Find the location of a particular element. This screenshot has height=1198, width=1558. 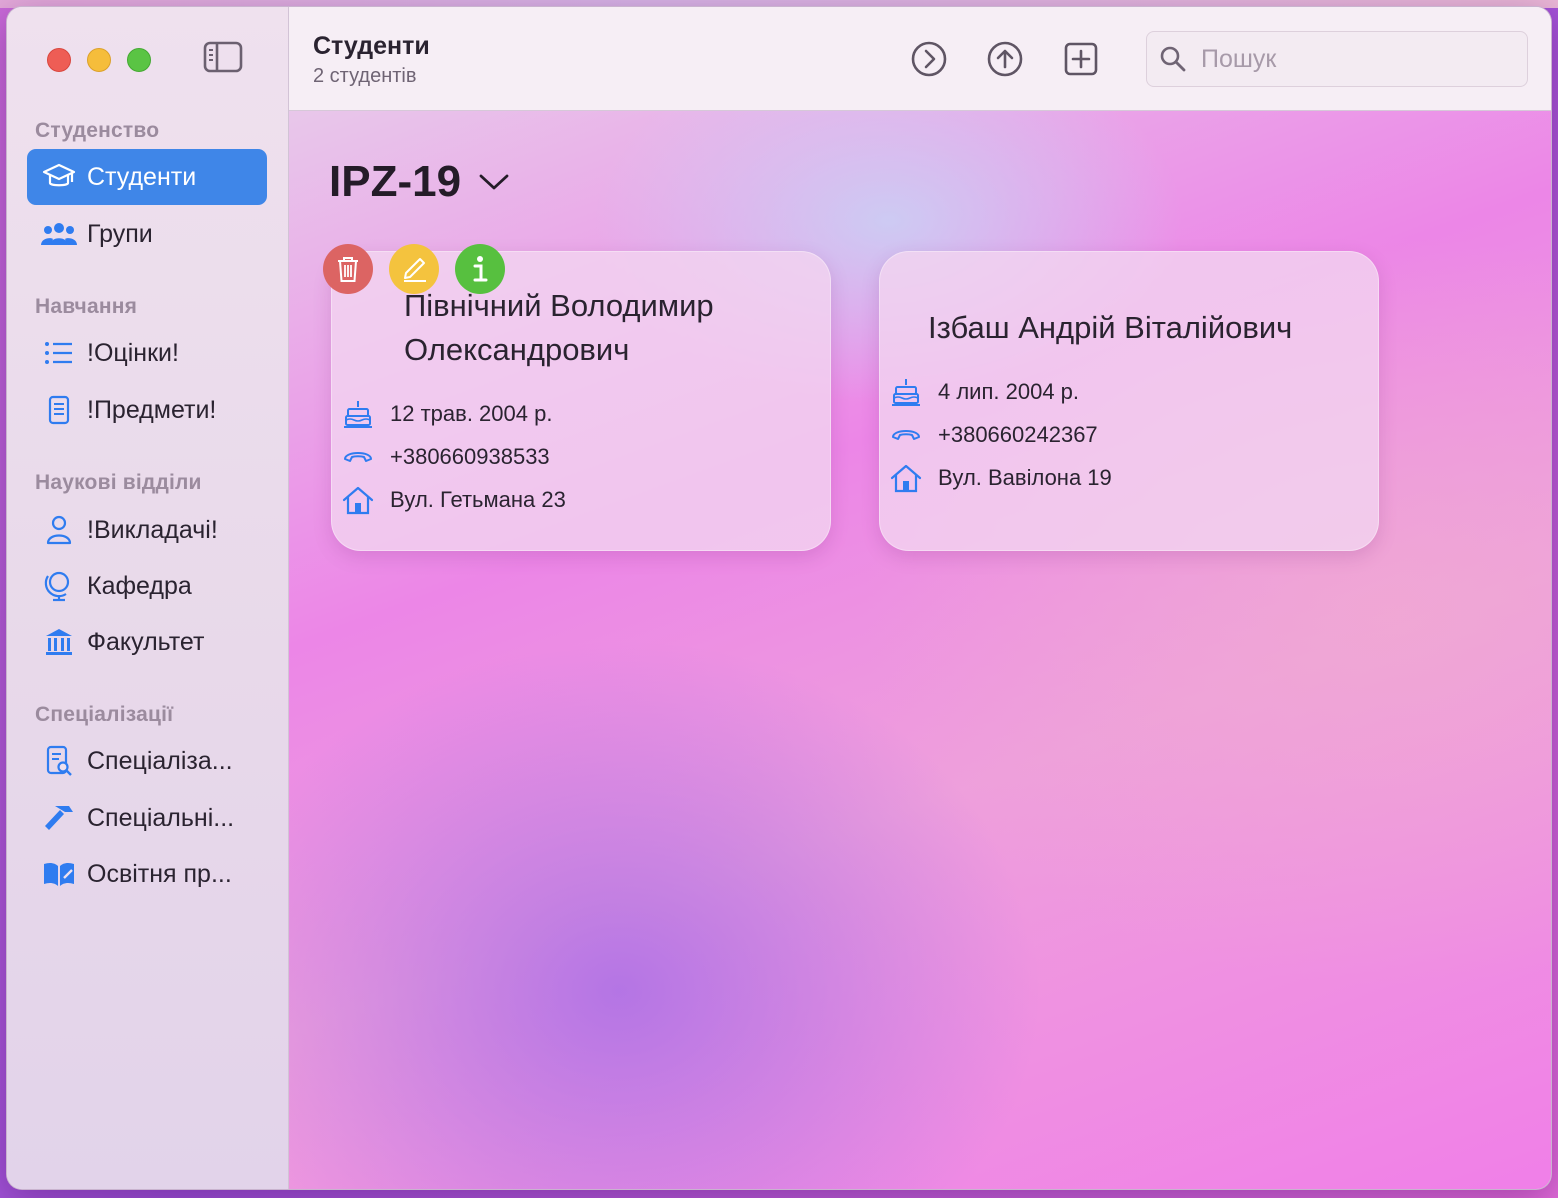

sidebar-item-groups: Групи is located at coordinates (147, 234).